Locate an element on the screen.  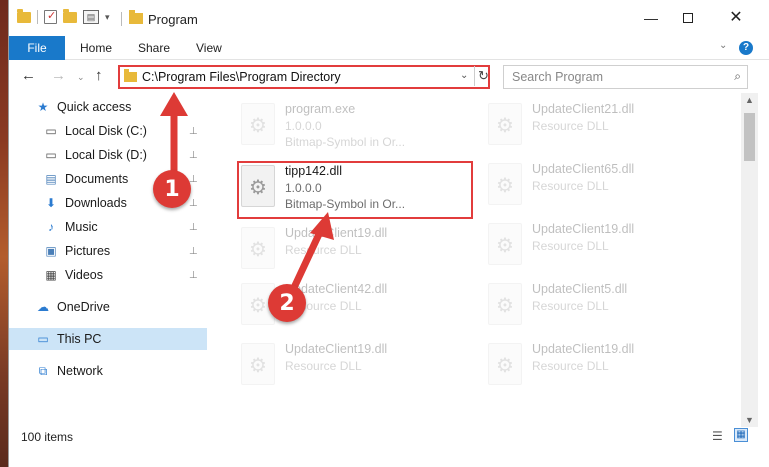
file-item: UpdateClient21.dll Resource DLL is located at coordinates (602, 130).